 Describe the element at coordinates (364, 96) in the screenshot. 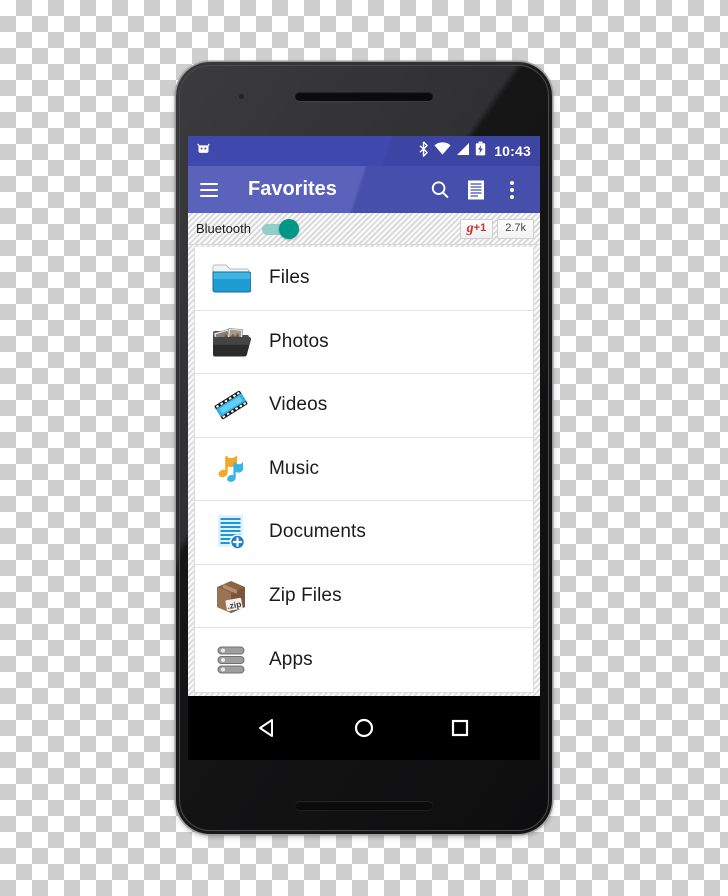

I see `earpiece-speaker-slot` at that location.